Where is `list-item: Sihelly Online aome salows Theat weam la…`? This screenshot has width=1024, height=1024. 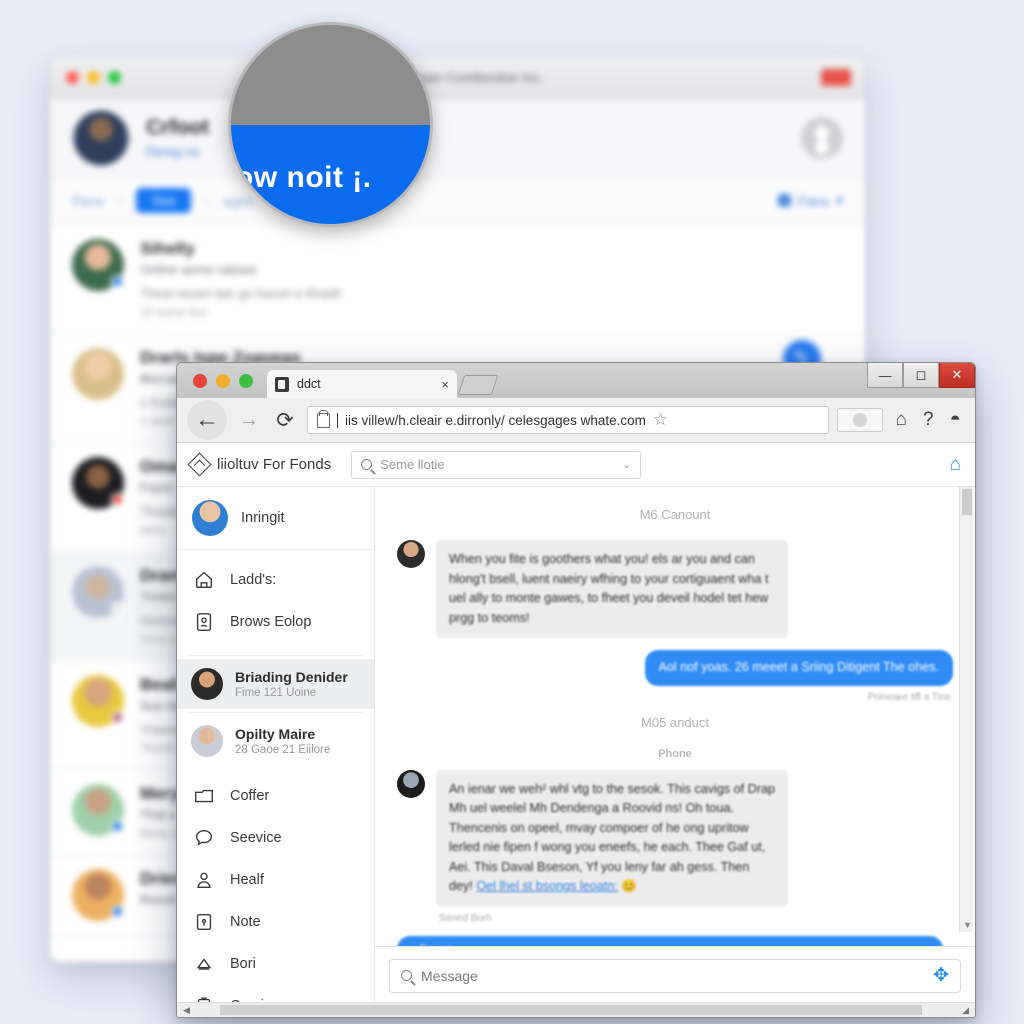 list-item: Sihelly Online aome salows Theat weam la… is located at coordinates (457, 279).